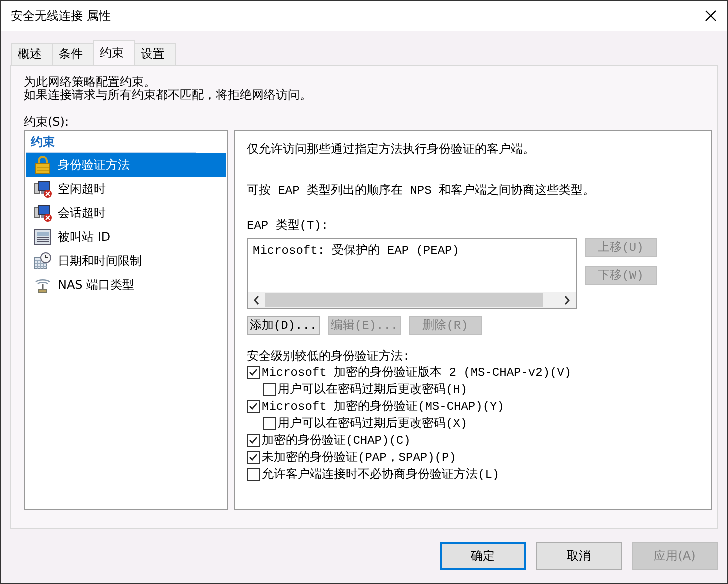 Image resolution: width=728 pixels, height=584 pixels. What do you see at coordinates (126, 213) in the screenshot?
I see `constraint-item: 会话超时` at bounding box center [126, 213].